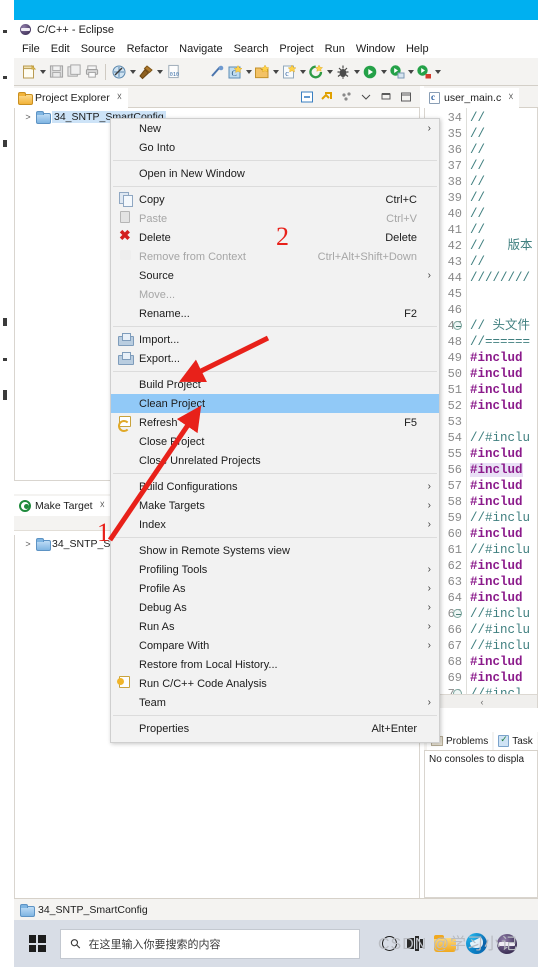  What do you see at coordinates (296, 49) in the screenshot?
I see `menu-project: Project` at bounding box center [296, 49].